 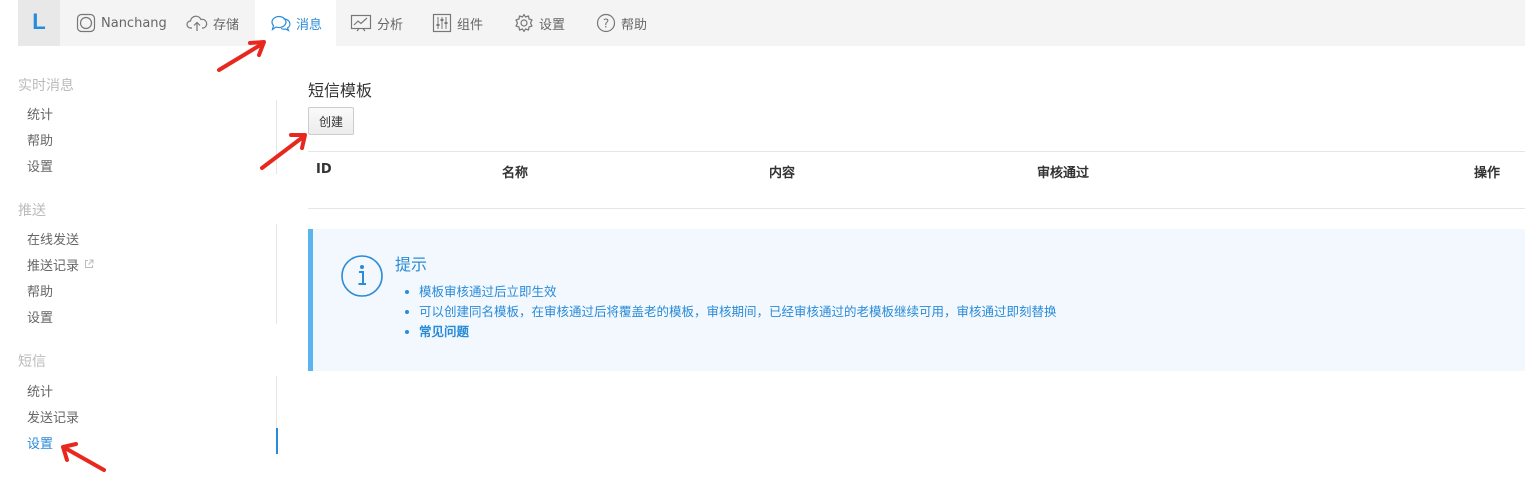 What do you see at coordinates (524, 23) in the screenshot?
I see `gear-icon` at bounding box center [524, 23].